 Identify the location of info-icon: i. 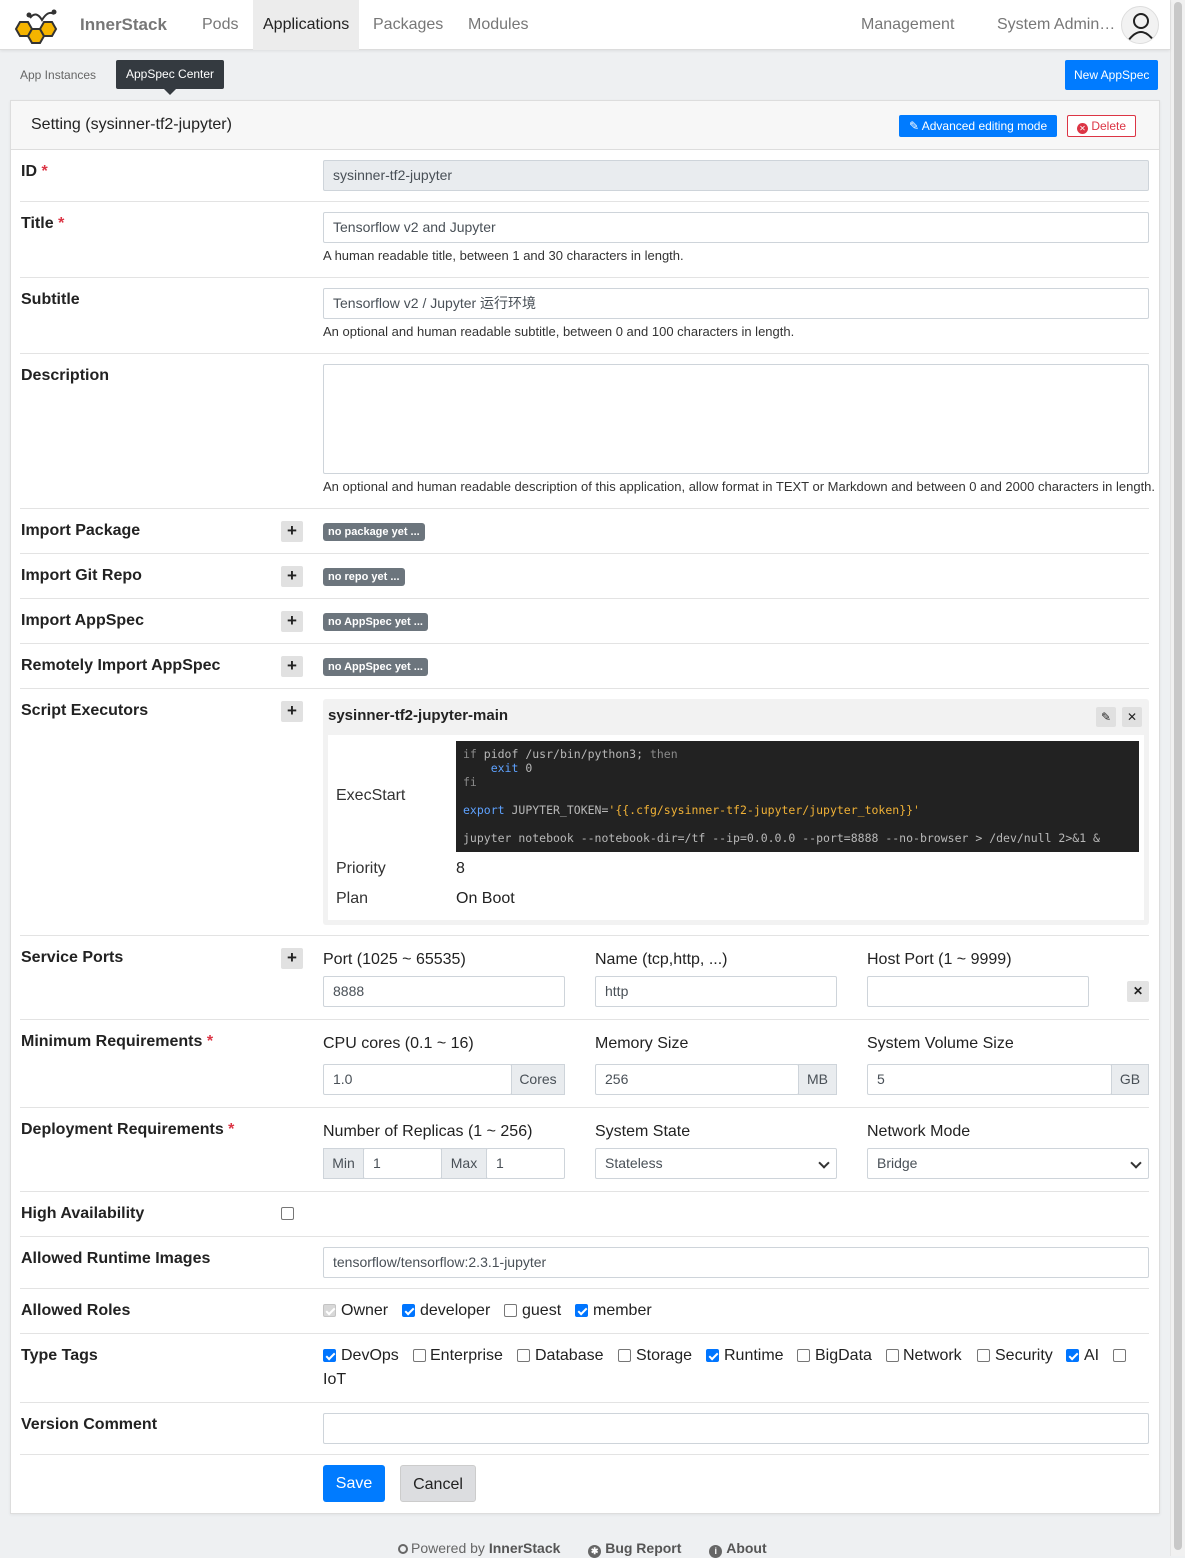
(716, 1551).